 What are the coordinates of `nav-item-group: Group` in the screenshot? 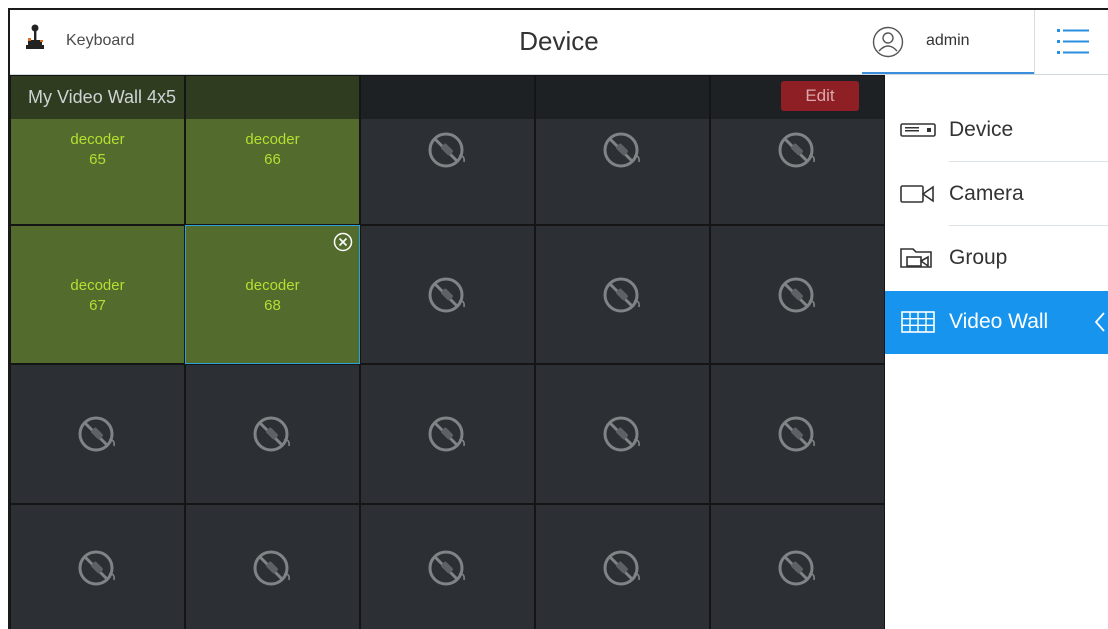 It's located at (996, 258).